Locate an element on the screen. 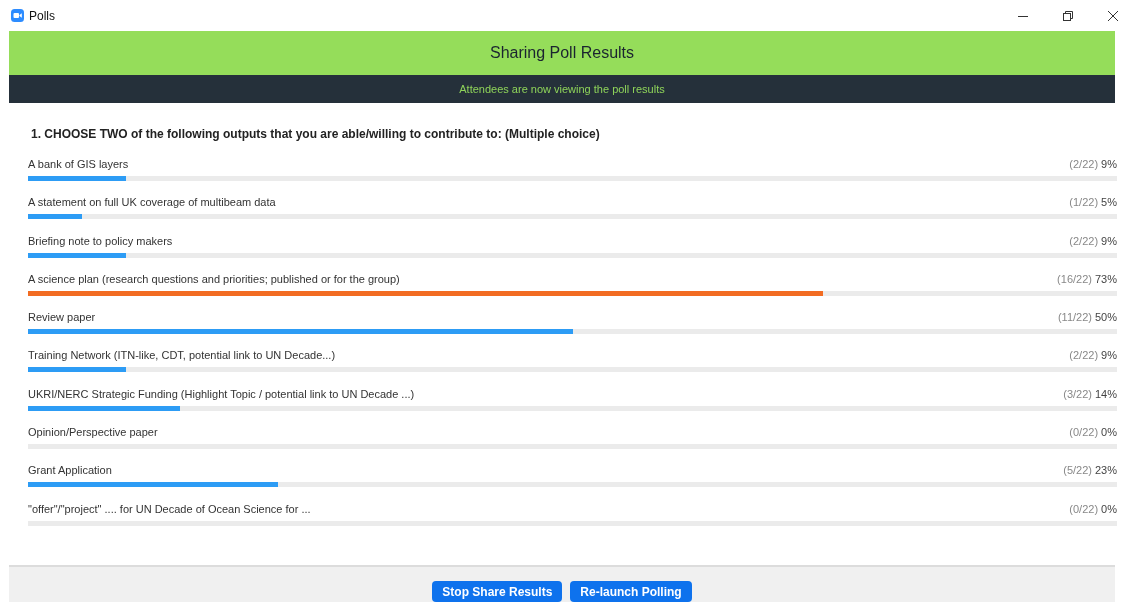 The width and height of the screenshot is (1124, 602). vote-count: (11/22) is located at coordinates (1074, 317).